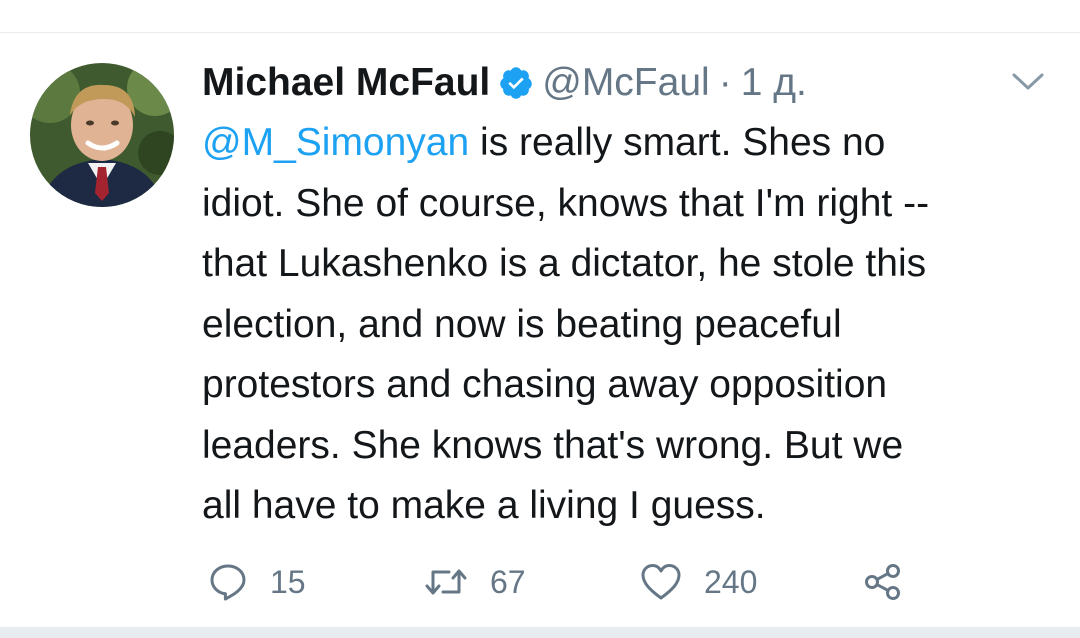 This screenshot has width=1080, height=638. Describe the element at coordinates (540, 632) in the screenshot. I see `bottom-divider` at that location.